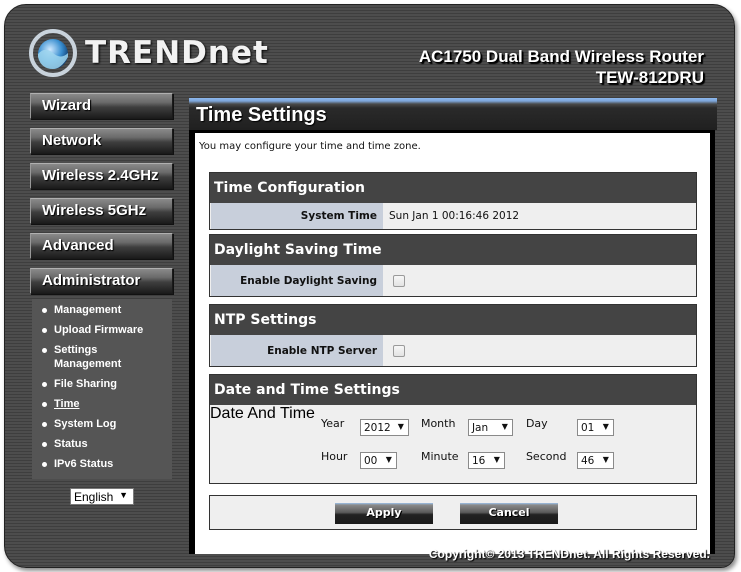 Image resolution: width=741 pixels, height=572 pixels. What do you see at coordinates (453, 320) in the screenshot?
I see `section-title: NTP Settings` at bounding box center [453, 320].